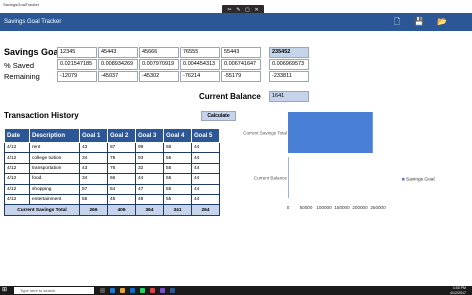 This screenshot has width=472, height=295. What do you see at coordinates (54, 147) in the screenshot?
I see `cell-description: rent` at bounding box center [54, 147].